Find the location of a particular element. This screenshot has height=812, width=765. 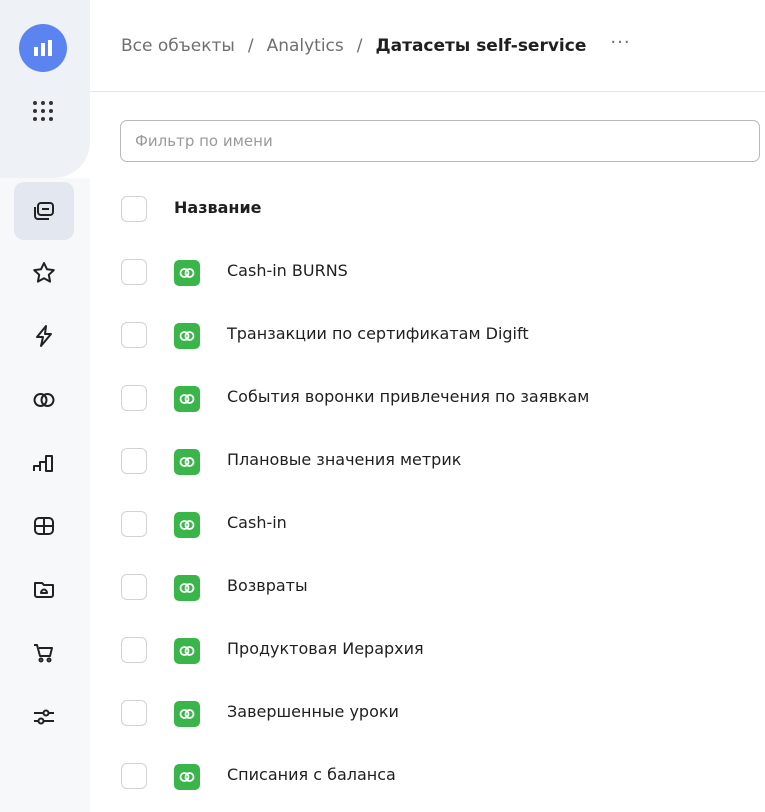

dataset-name: Плановые значения метрик is located at coordinates (344, 459).